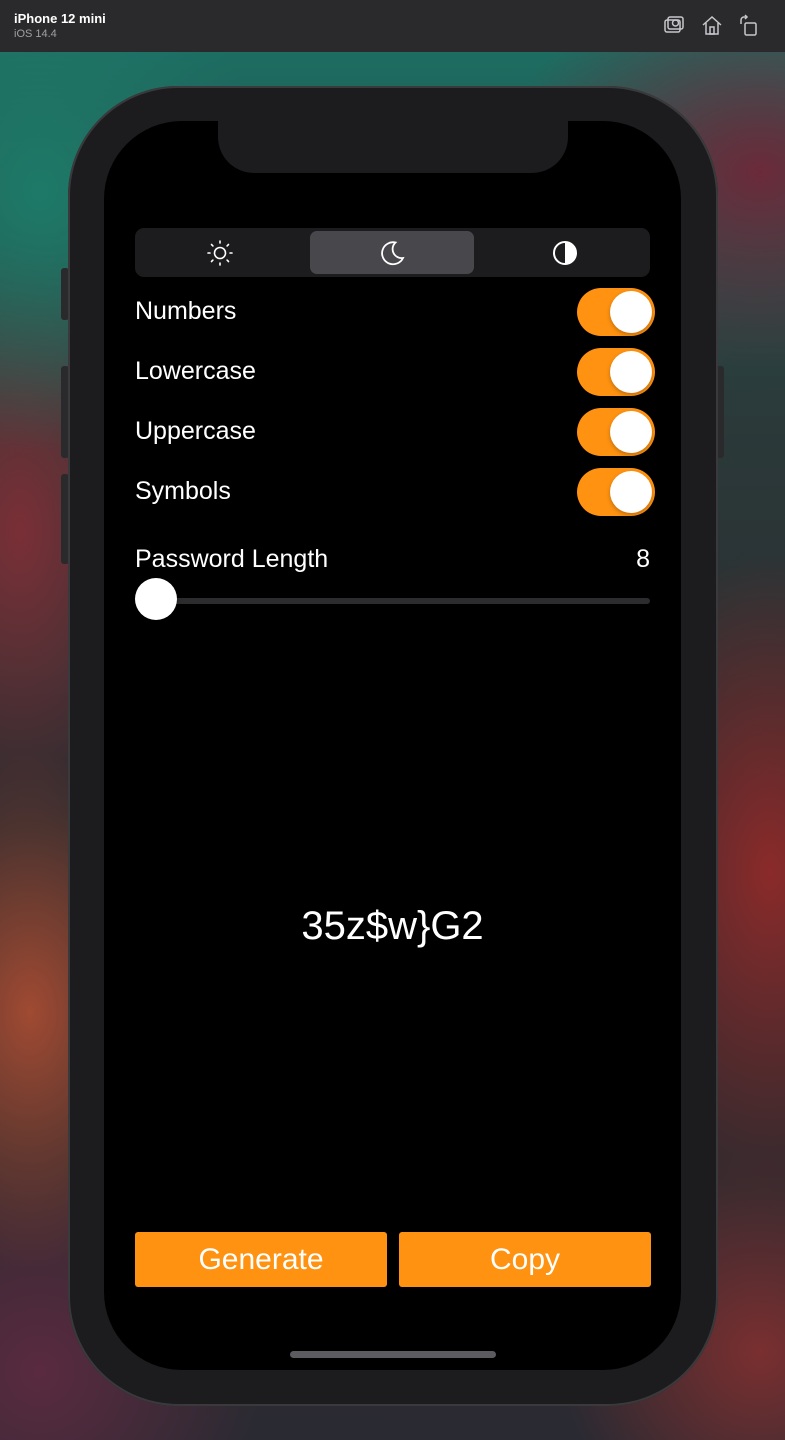 This screenshot has width=785, height=1440. I want to click on sun-icon, so click(220, 252).